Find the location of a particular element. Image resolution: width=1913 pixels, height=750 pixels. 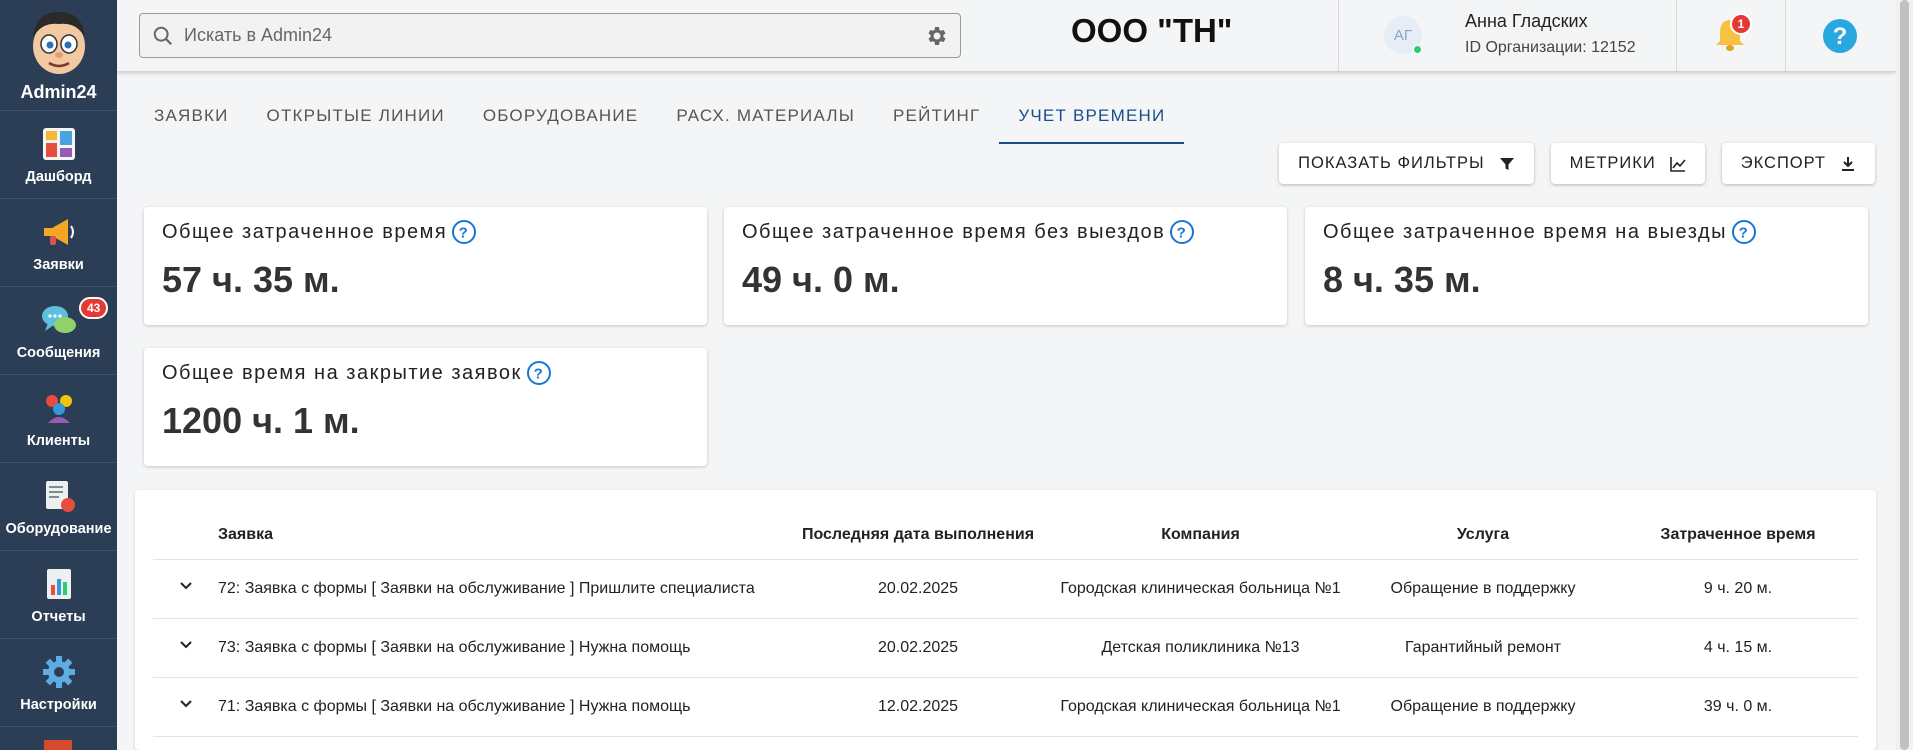

metric-title: Общее затраченное время is located at coordinates (305, 231).